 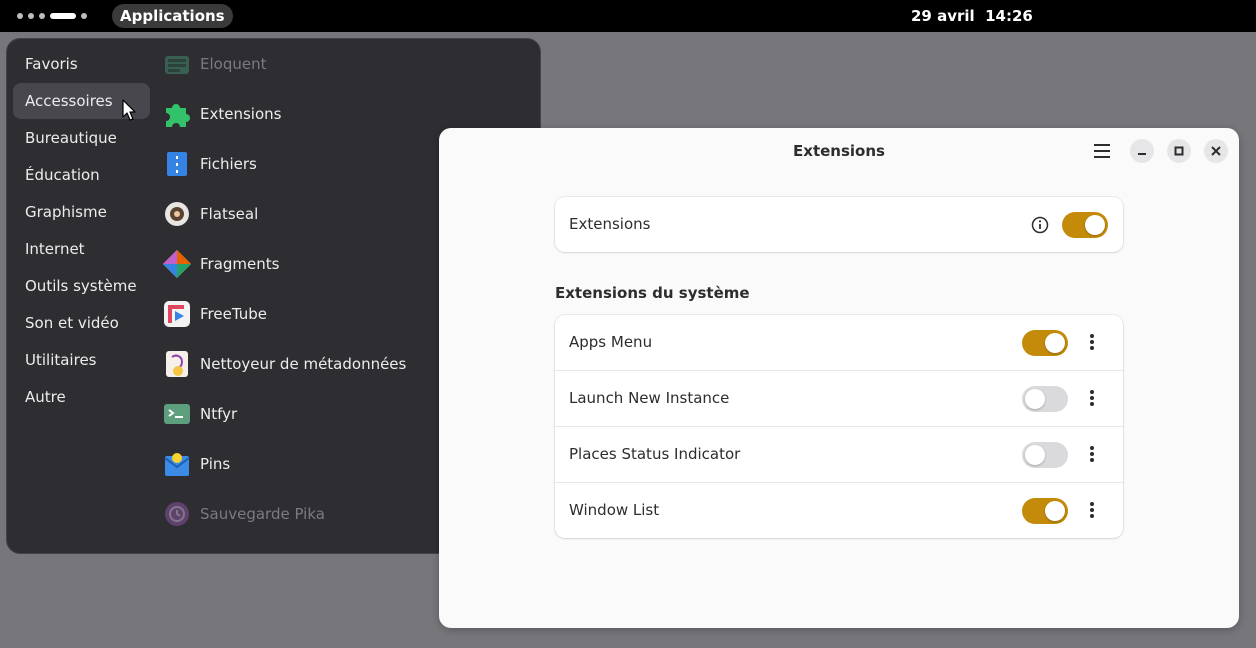 I want to click on extension-row-window-list: Window List, so click(x=839, y=510).